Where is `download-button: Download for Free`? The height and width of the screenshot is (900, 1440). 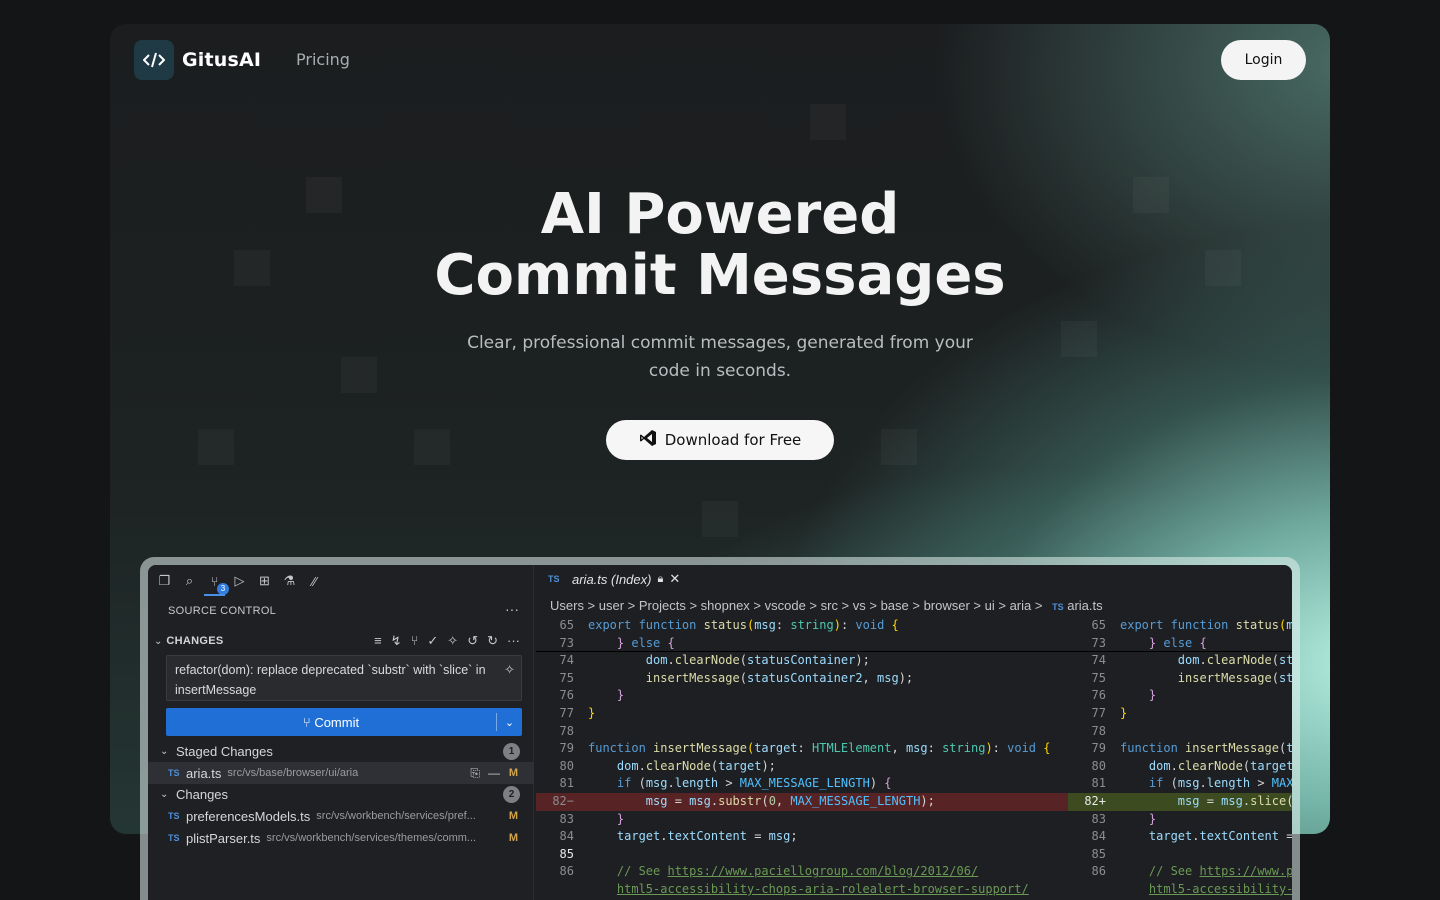 download-button: Download for Free is located at coordinates (720, 440).